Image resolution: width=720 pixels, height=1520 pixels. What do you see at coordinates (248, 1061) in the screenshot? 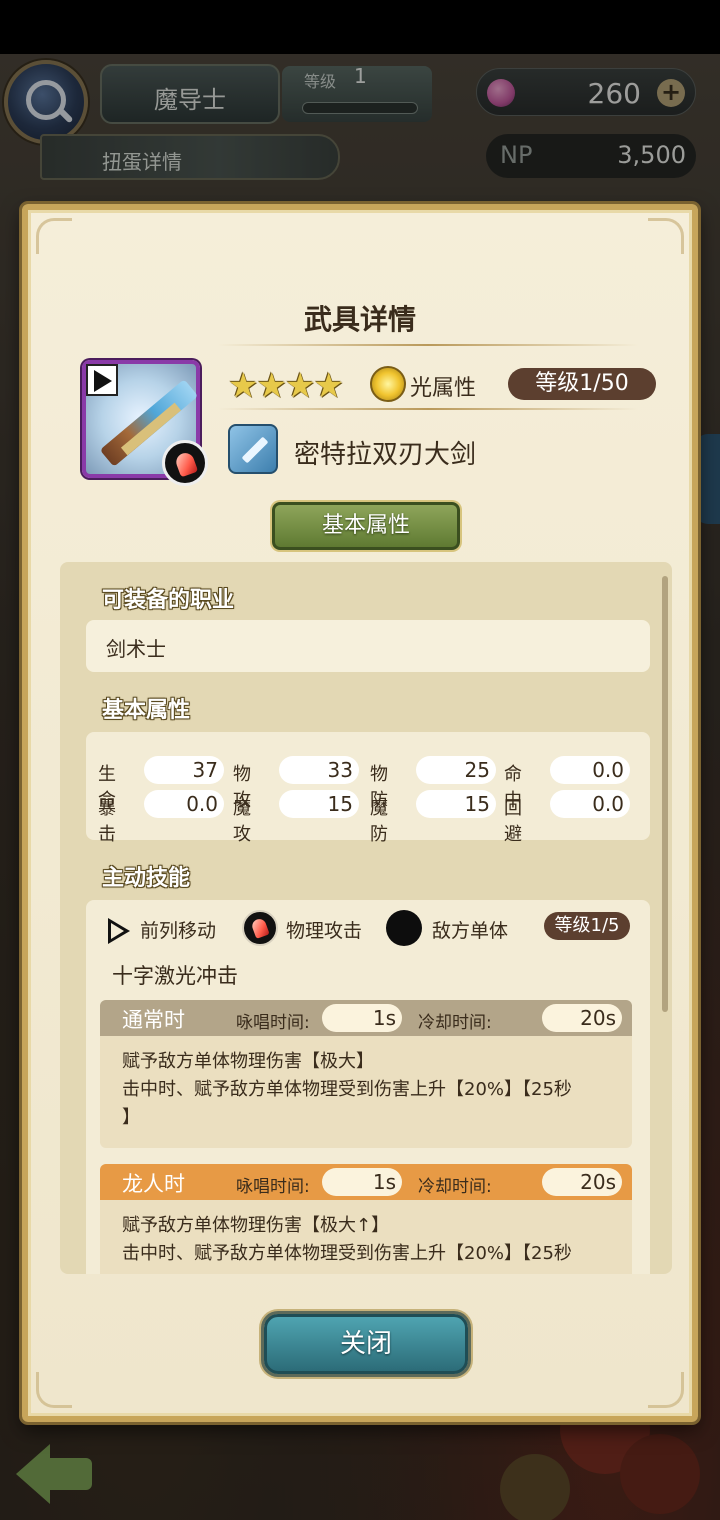
I see `desc-line: 赋予敌方单体物理伤害【极大】` at bounding box center [248, 1061].